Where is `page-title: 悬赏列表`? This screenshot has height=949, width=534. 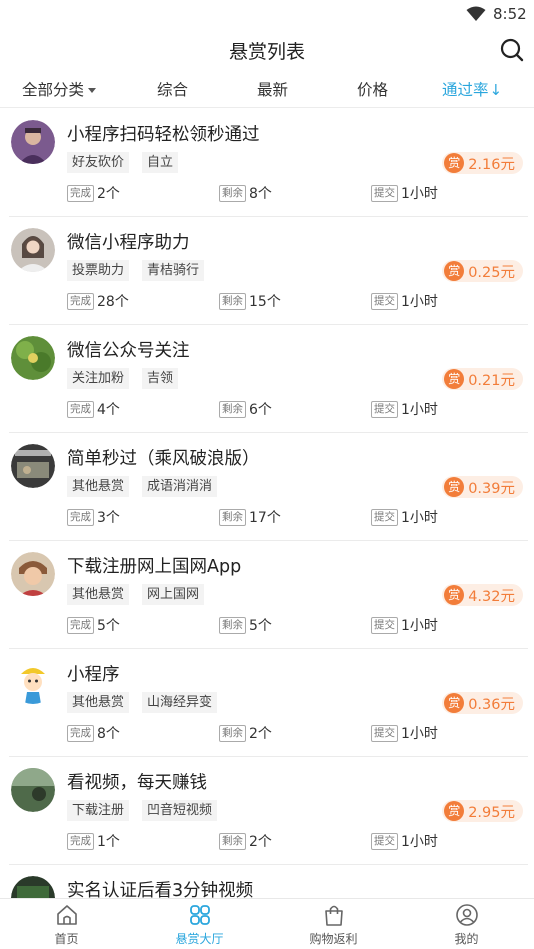 page-title: 悬赏列表 is located at coordinates (266, 52).